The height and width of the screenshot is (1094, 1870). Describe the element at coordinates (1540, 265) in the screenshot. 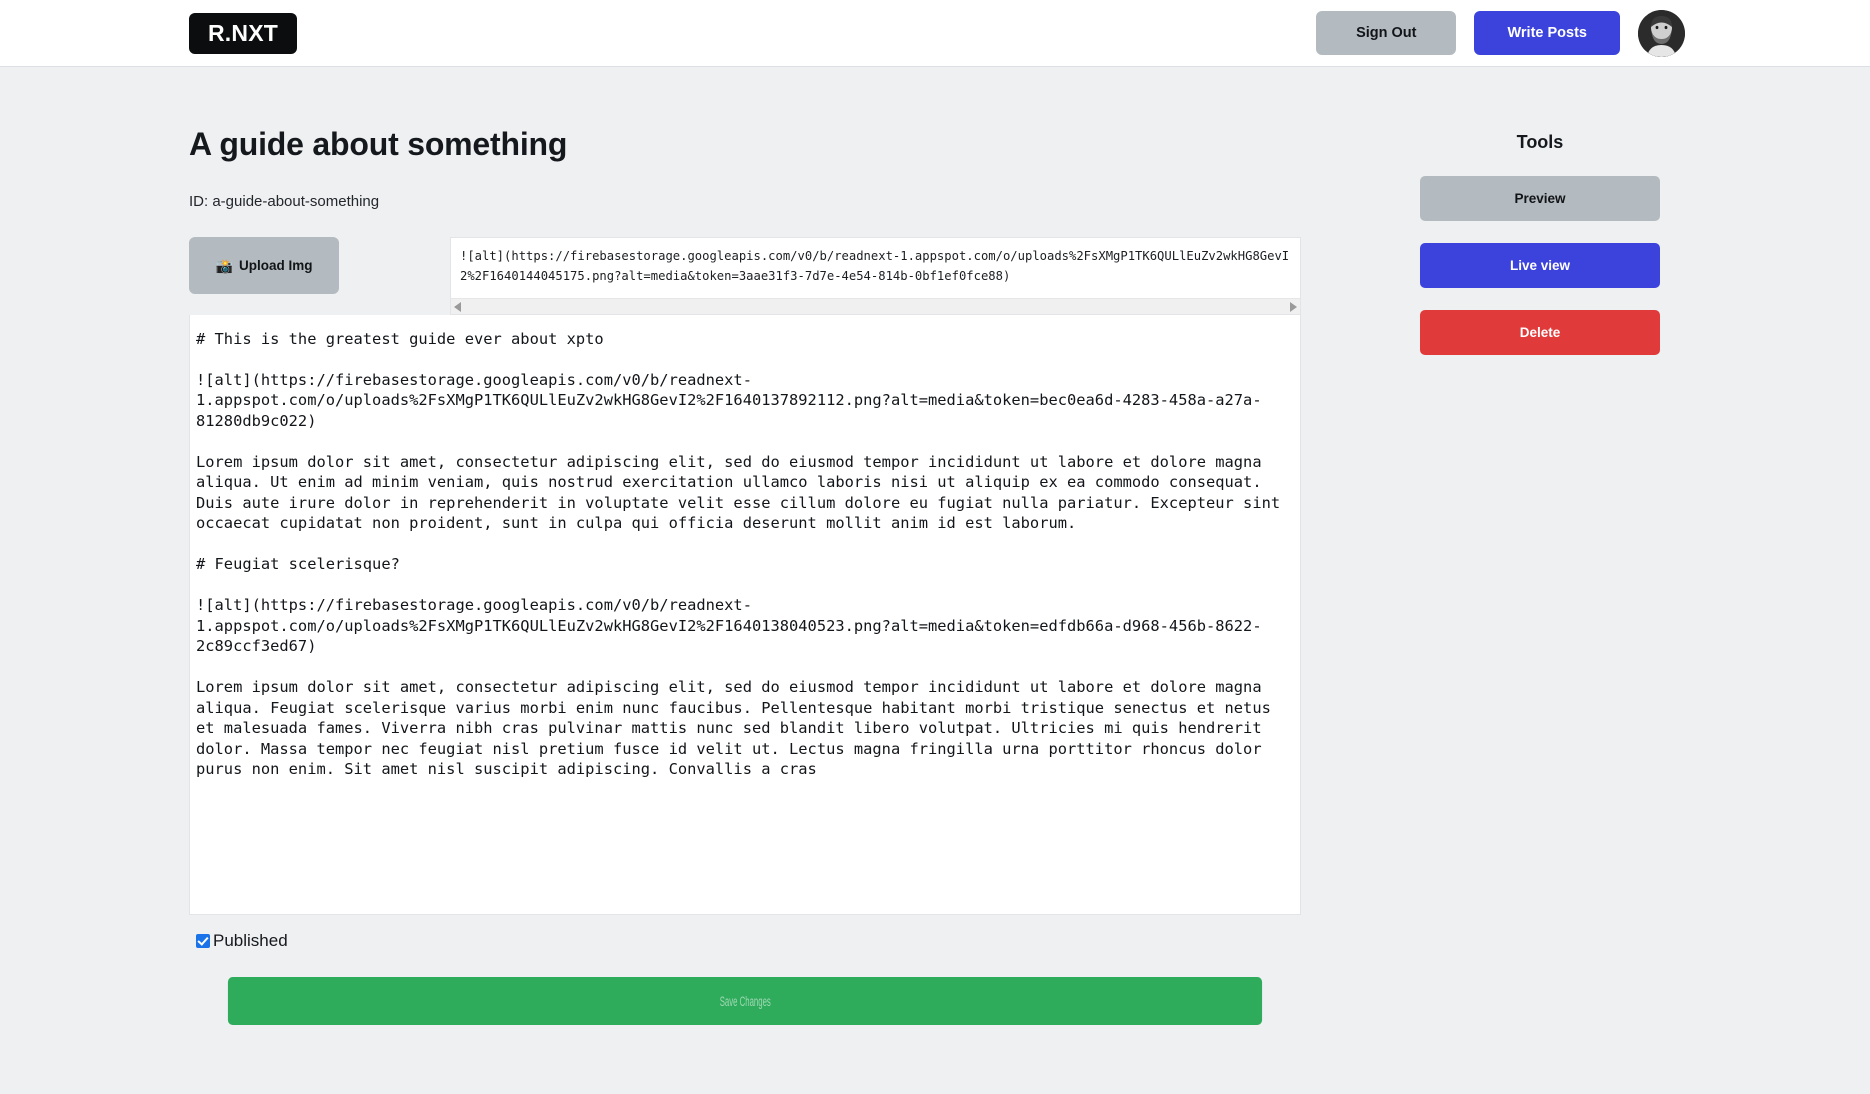

I see `live-view-button: Live view` at that location.